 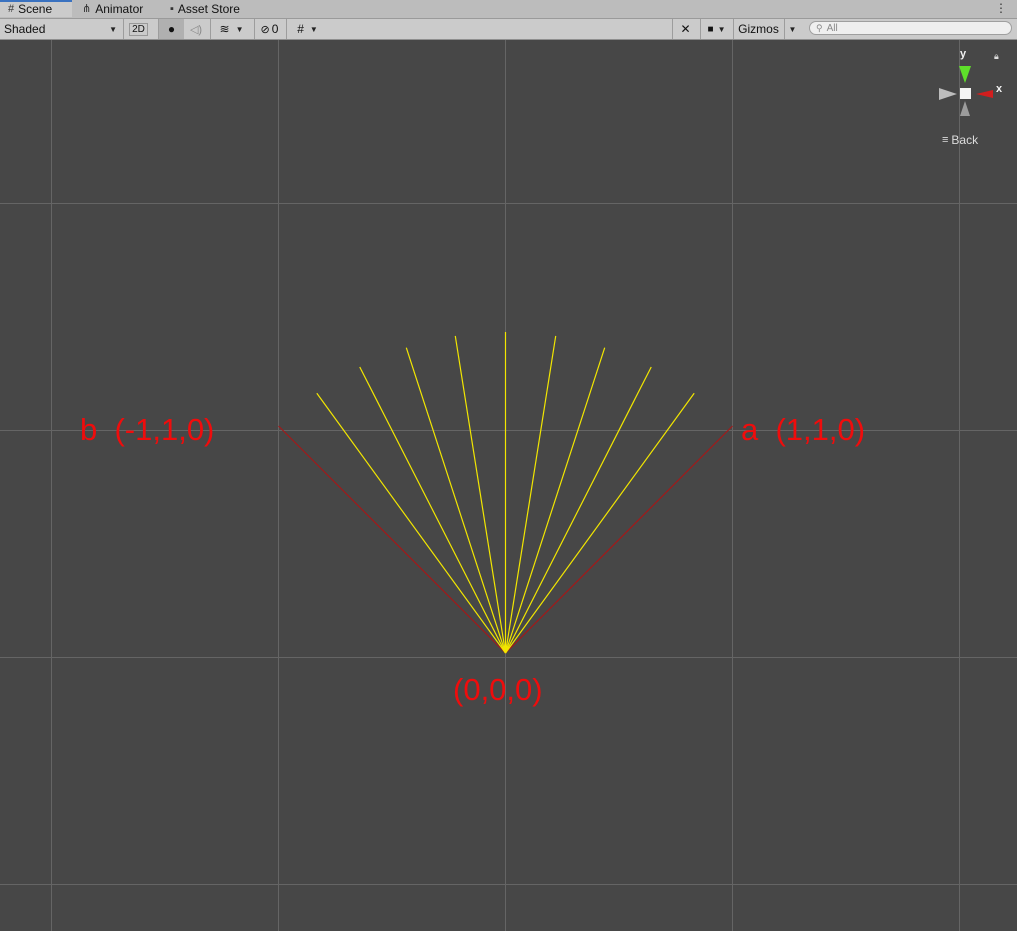 I want to click on x-axis-cone-icon, so click(x=984, y=94).